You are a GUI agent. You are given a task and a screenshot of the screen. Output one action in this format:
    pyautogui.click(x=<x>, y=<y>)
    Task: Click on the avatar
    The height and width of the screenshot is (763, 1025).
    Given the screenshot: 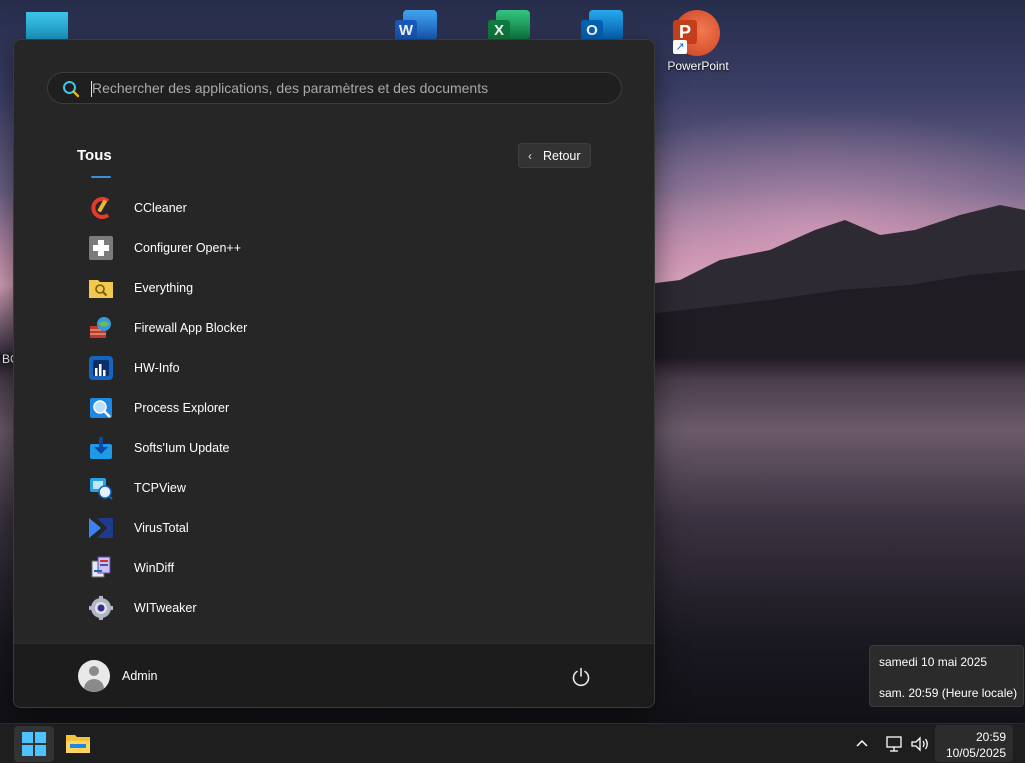 What is the action you would take?
    pyautogui.click(x=94, y=676)
    